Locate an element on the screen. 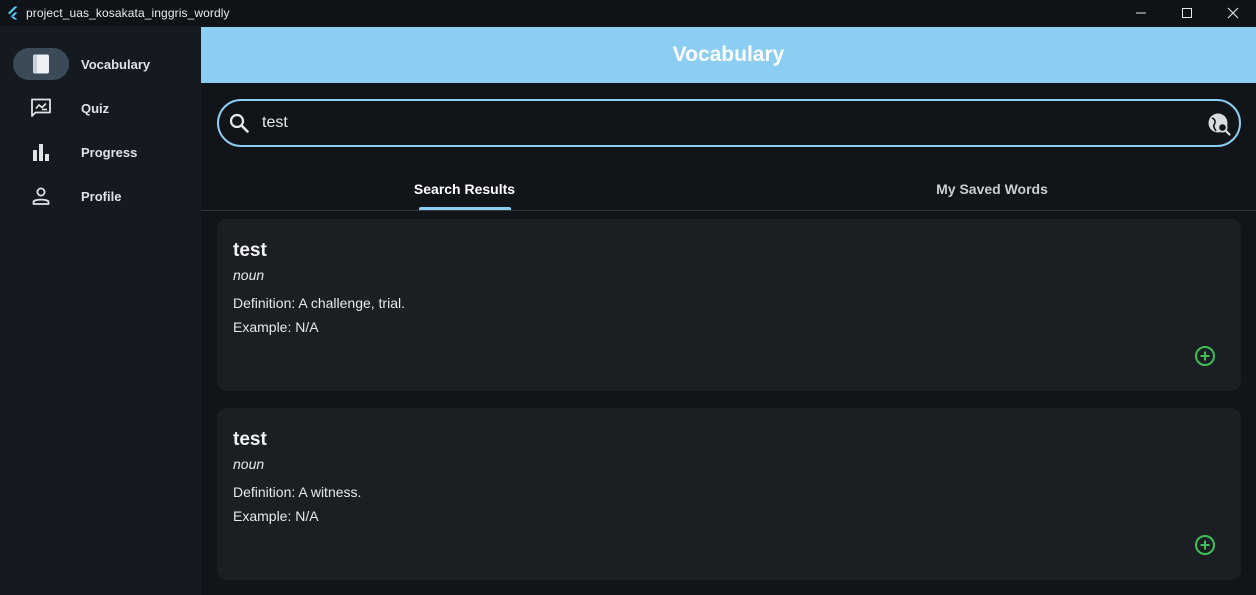 This screenshot has width=1256, height=595. close-icon is located at coordinates (1233, 13).